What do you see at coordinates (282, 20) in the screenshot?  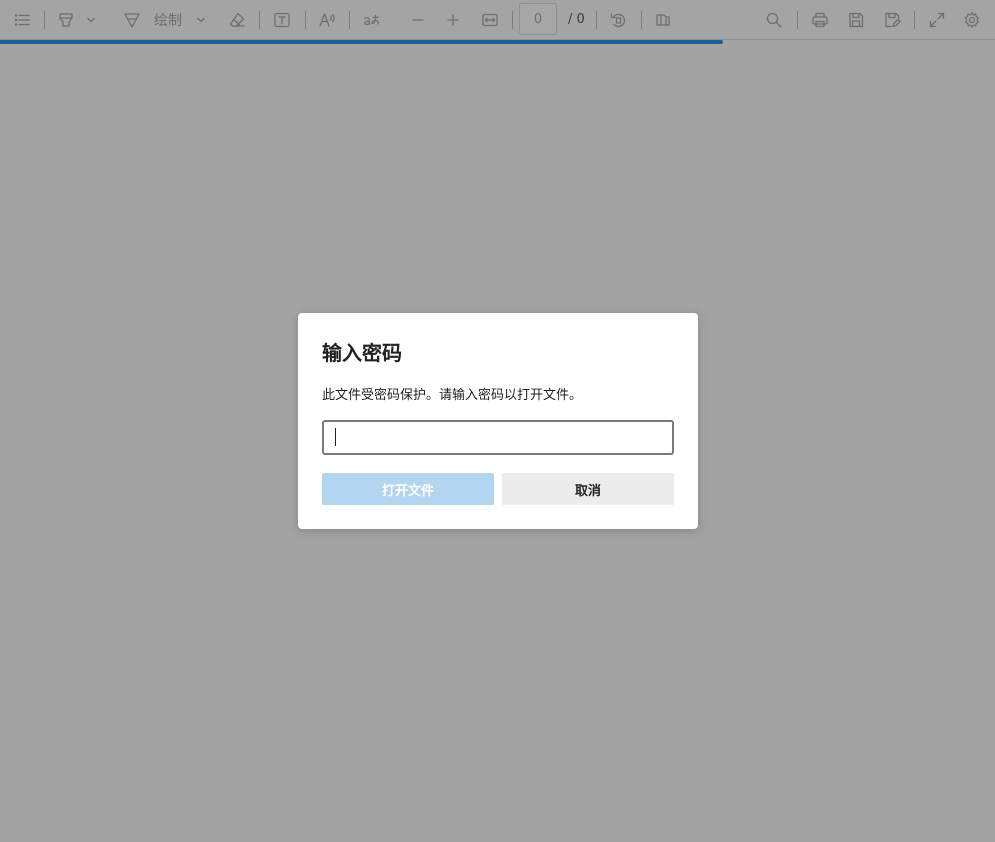 I see `text-box-icon` at bounding box center [282, 20].